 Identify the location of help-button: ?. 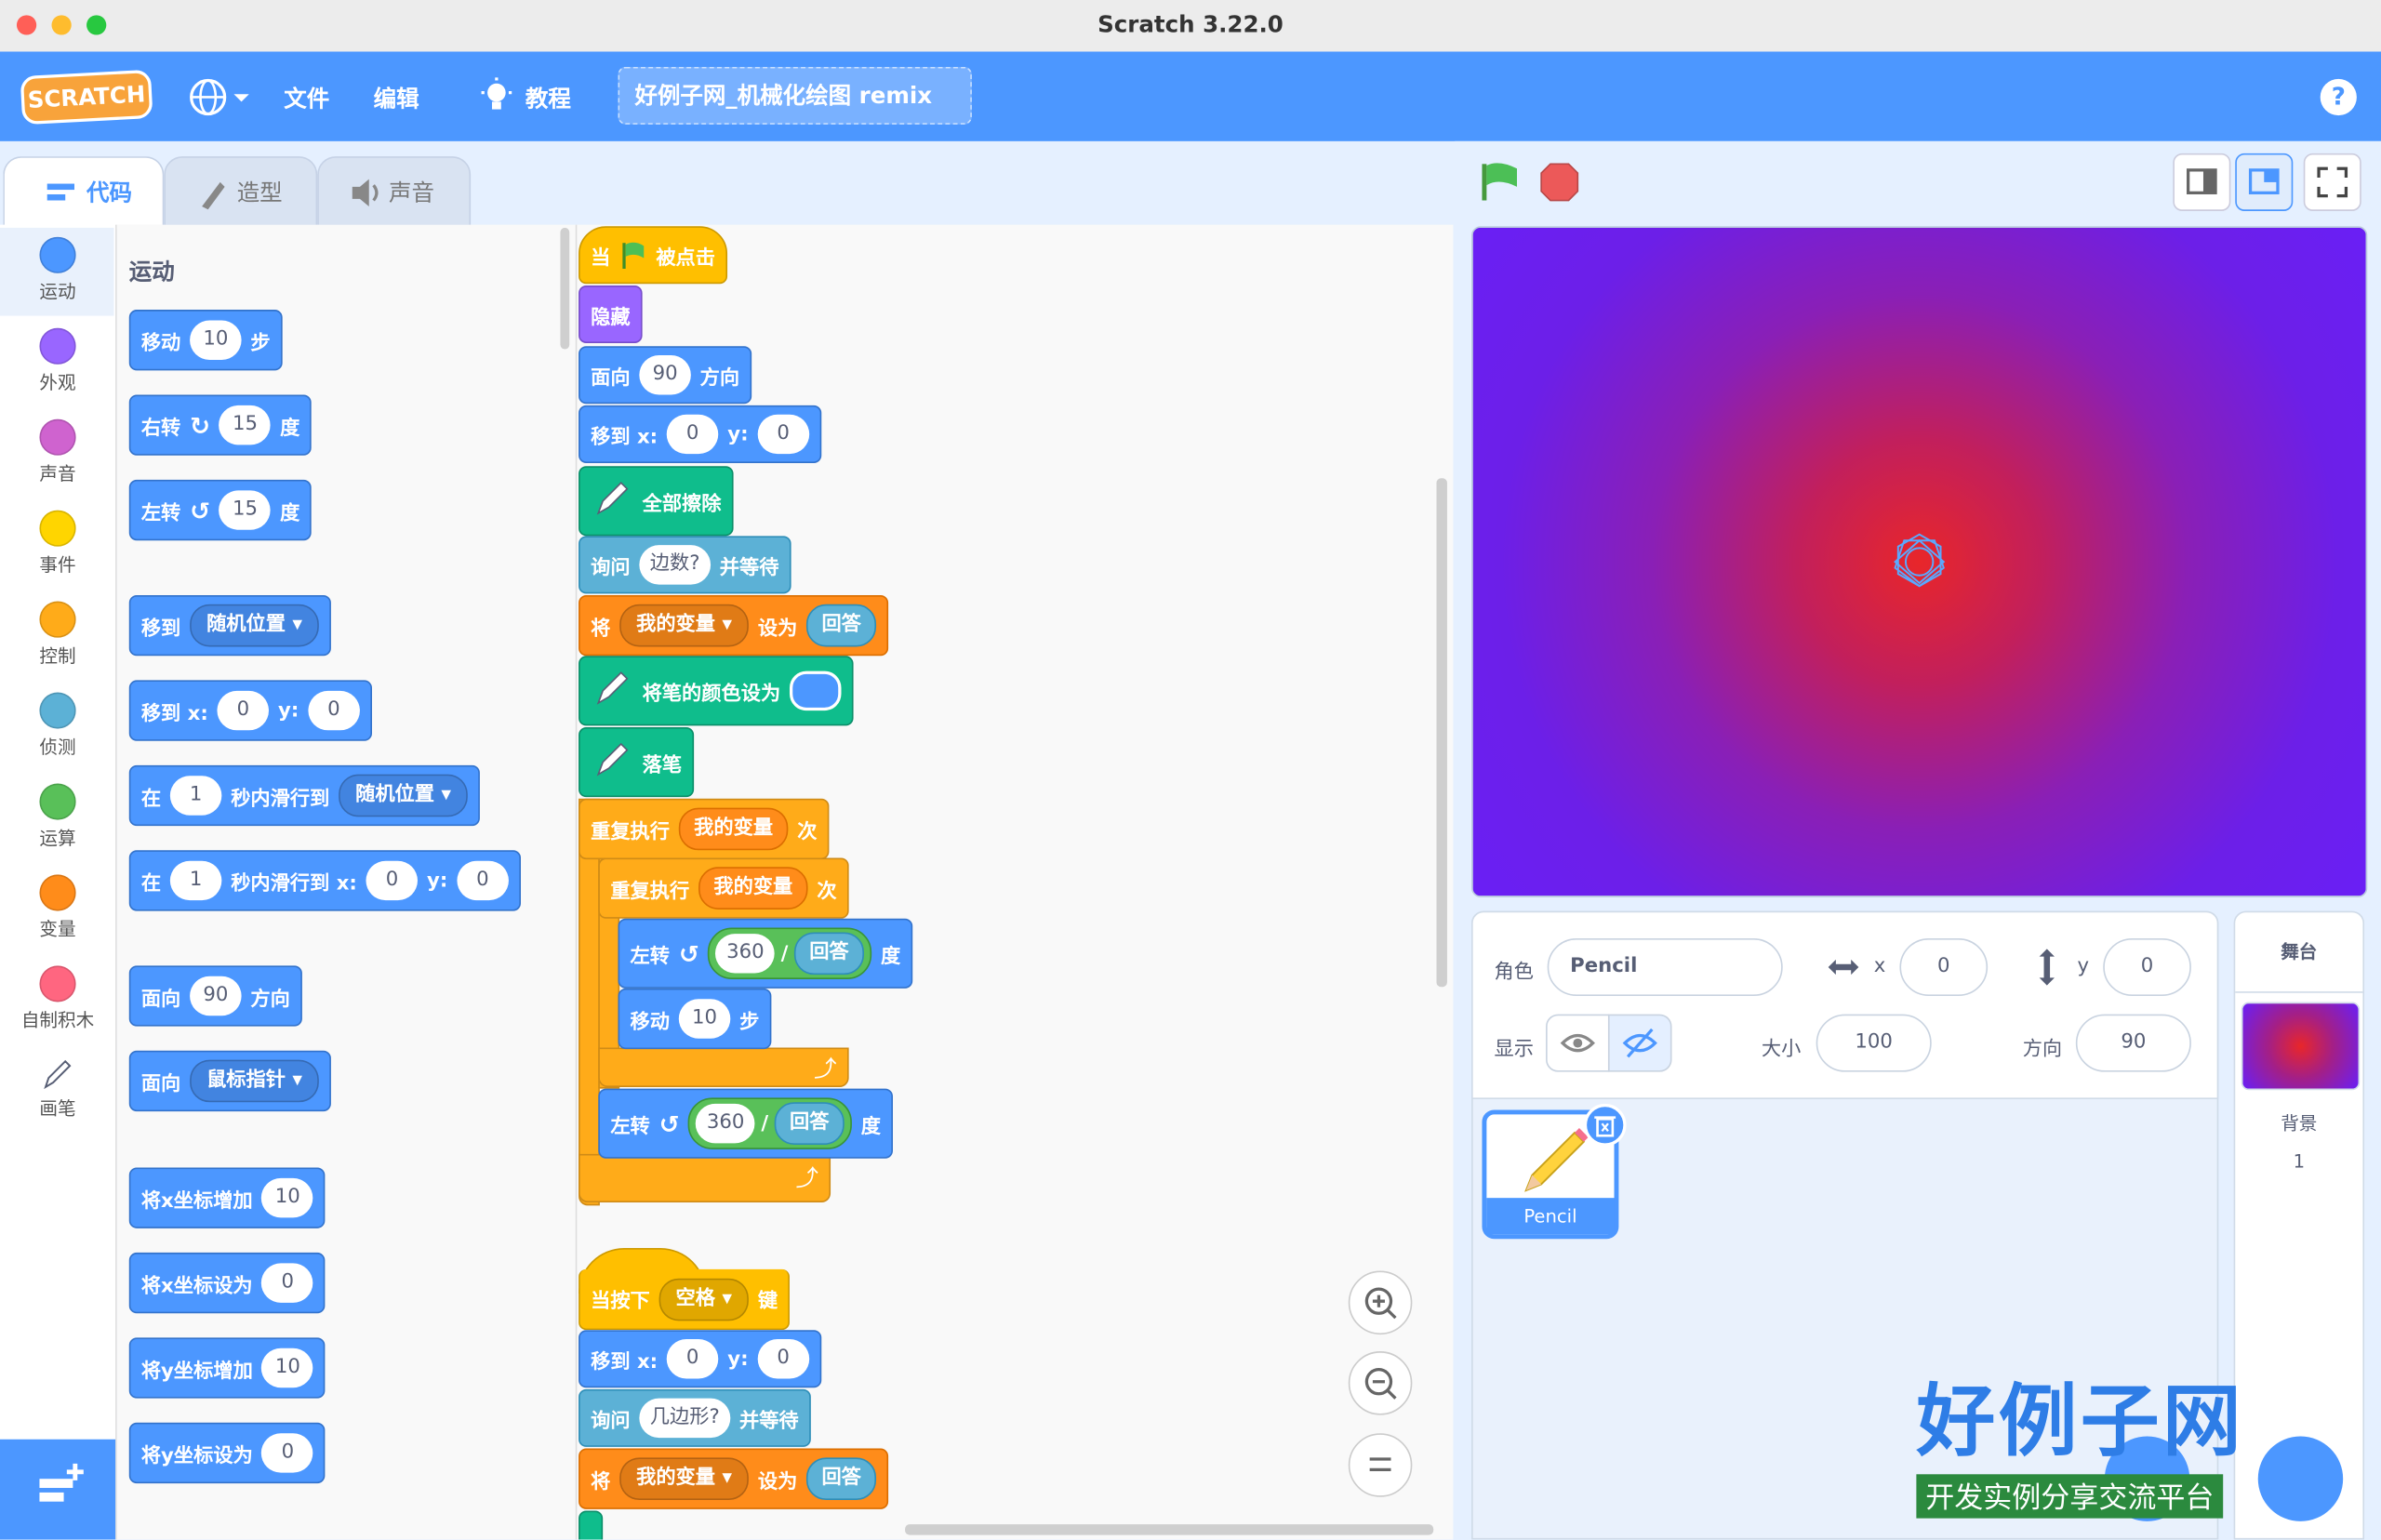
(2338, 97).